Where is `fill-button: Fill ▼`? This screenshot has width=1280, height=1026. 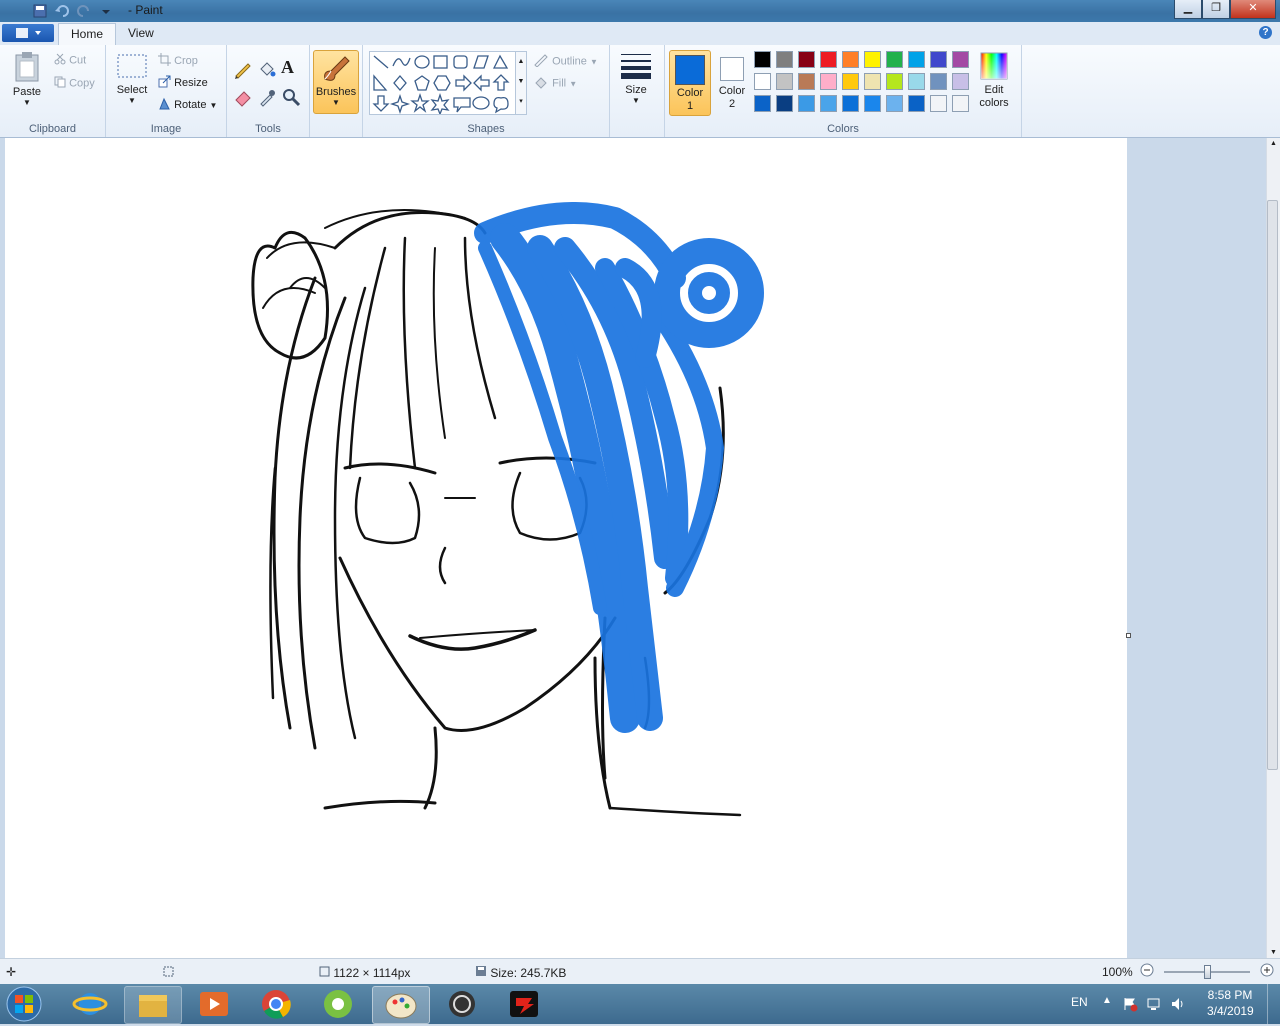
fill-button: Fill ▼ is located at coordinates (555, 83).